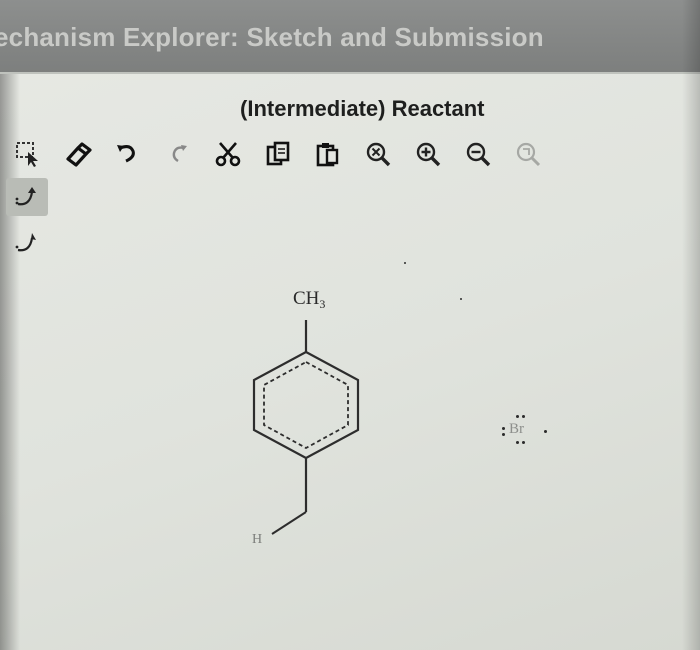 This screenshot has width=700, height=650. What do you see at coordinates (545, 431) in the screenshot?
I see `br-radical-dot` at bounding box center [545, 431].